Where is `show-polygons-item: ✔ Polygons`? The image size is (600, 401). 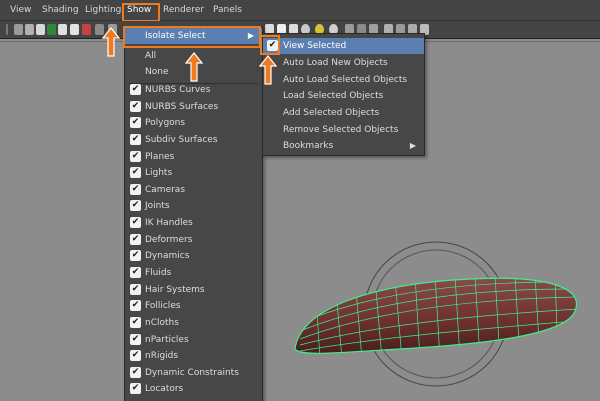 show-polygons-item: ✔ Polygons is located at coordinates (193, 123).